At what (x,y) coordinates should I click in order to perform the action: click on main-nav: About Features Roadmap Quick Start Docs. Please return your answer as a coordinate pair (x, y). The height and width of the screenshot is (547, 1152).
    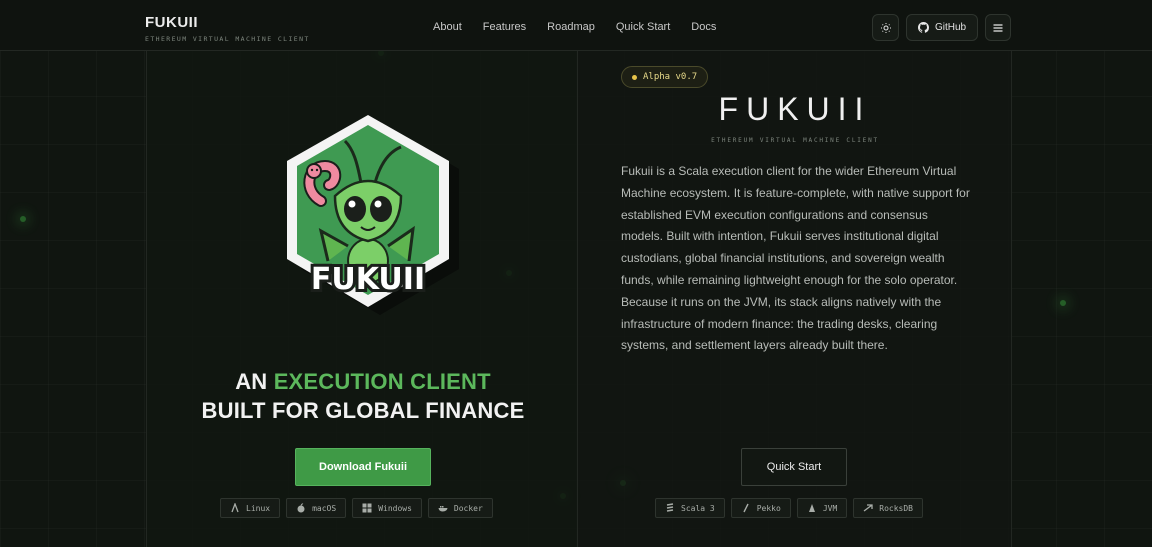
    Looking at the image, I should click on (585, 27).